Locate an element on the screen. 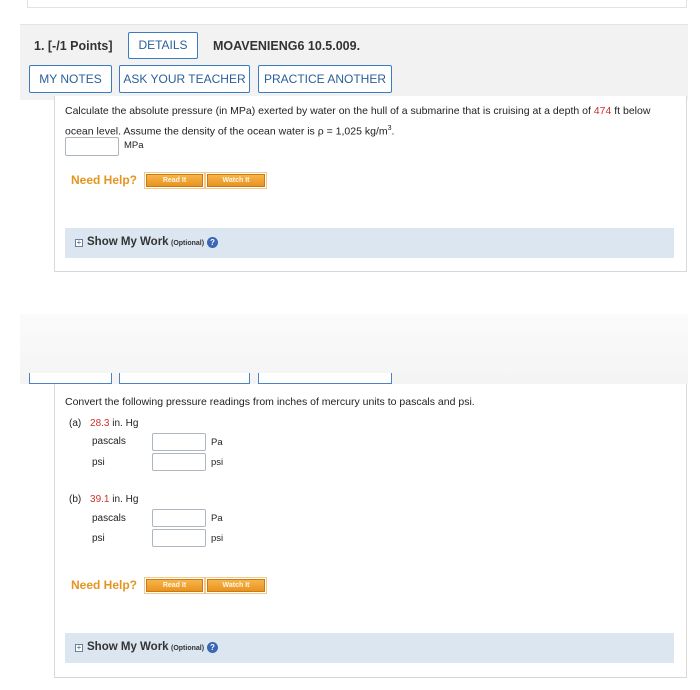 This screenshot has width=700, height=690. part-b-psi-unit: psi is located at coordinates (217, 538).